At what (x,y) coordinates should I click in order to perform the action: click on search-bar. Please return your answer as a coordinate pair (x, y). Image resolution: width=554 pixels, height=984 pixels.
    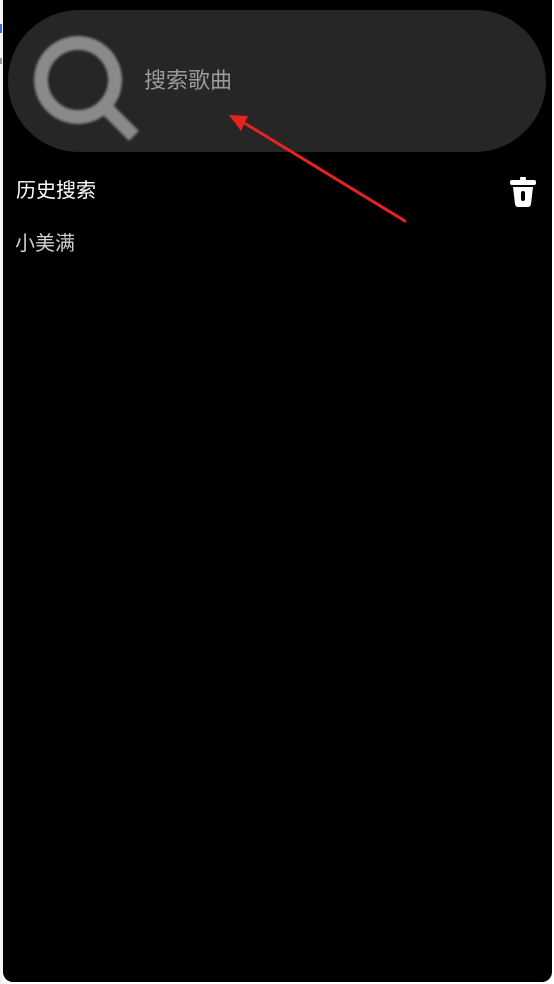
    Looking at the image, I should click on (277, 81).